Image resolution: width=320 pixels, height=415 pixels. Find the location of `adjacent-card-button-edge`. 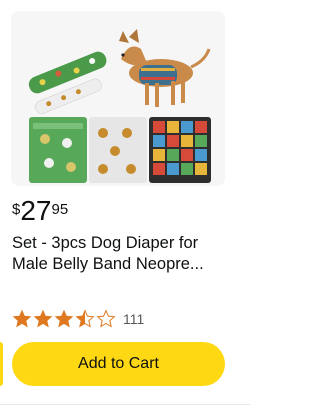

adjacent-card-button-edge is located at coordinates (1, 364).